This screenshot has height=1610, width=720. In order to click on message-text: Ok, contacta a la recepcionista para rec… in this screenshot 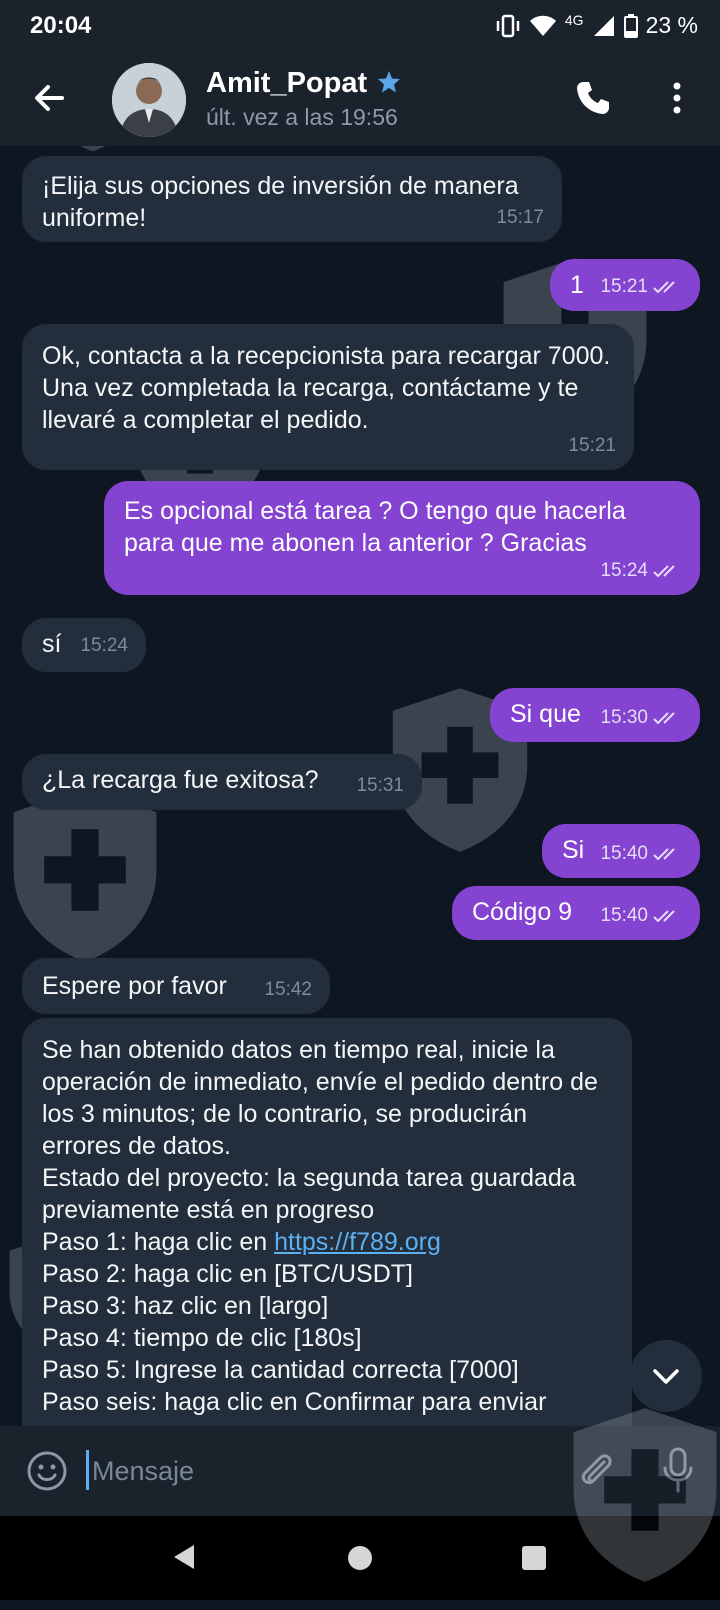, I will do `click(330, 388)`.